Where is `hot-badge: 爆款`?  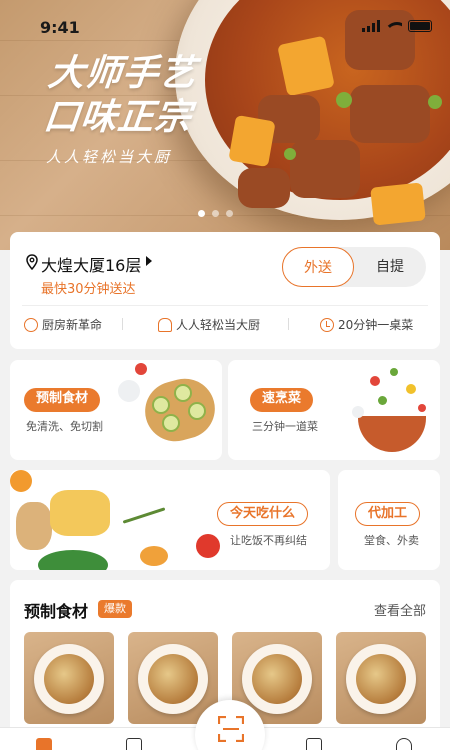 hot-badge: 爆款 is located at coordinates (115, 609).